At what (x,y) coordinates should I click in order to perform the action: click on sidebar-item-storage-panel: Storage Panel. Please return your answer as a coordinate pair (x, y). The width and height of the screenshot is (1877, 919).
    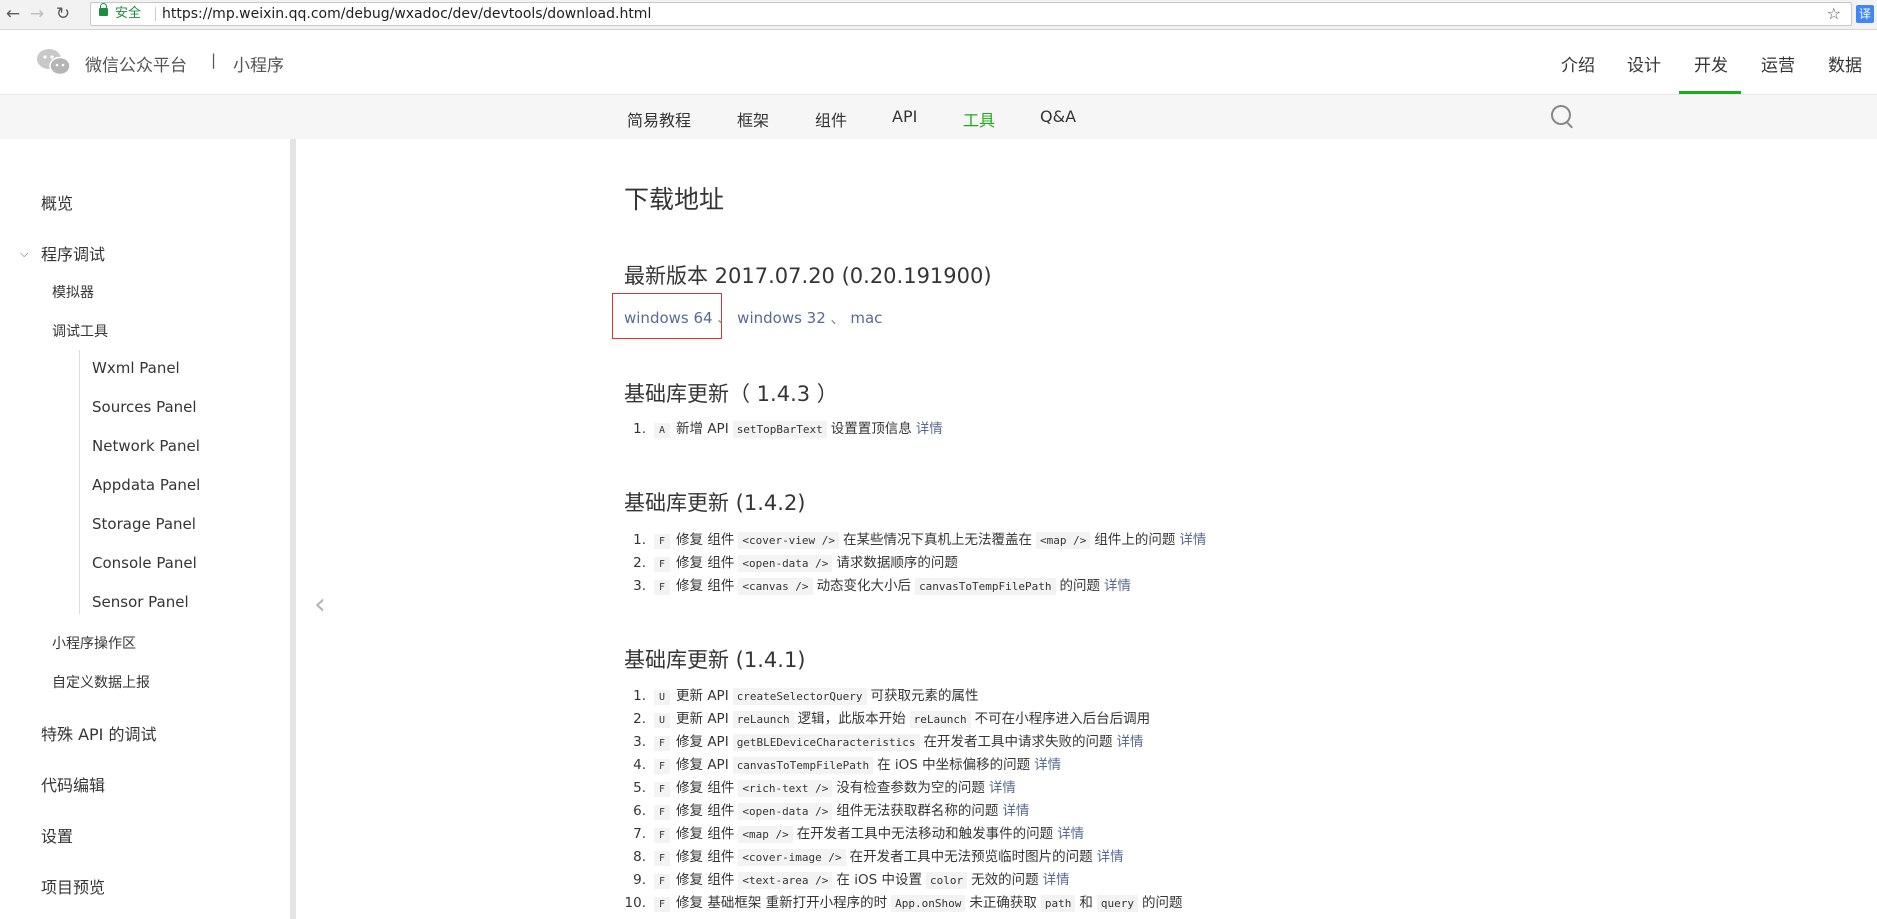
    Looking at the image, I should click on (144, 524).